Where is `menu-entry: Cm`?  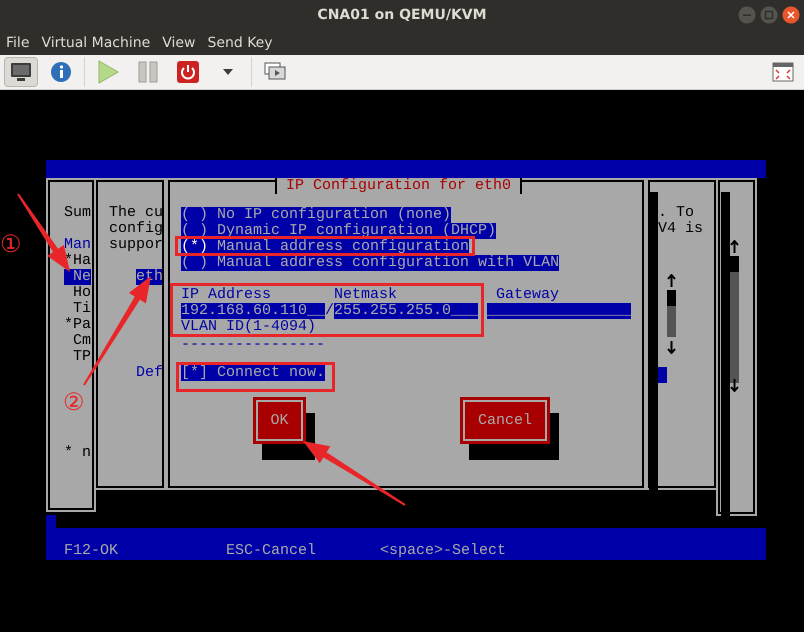 menu-entry: Cm is located at coordinates (78, 341).